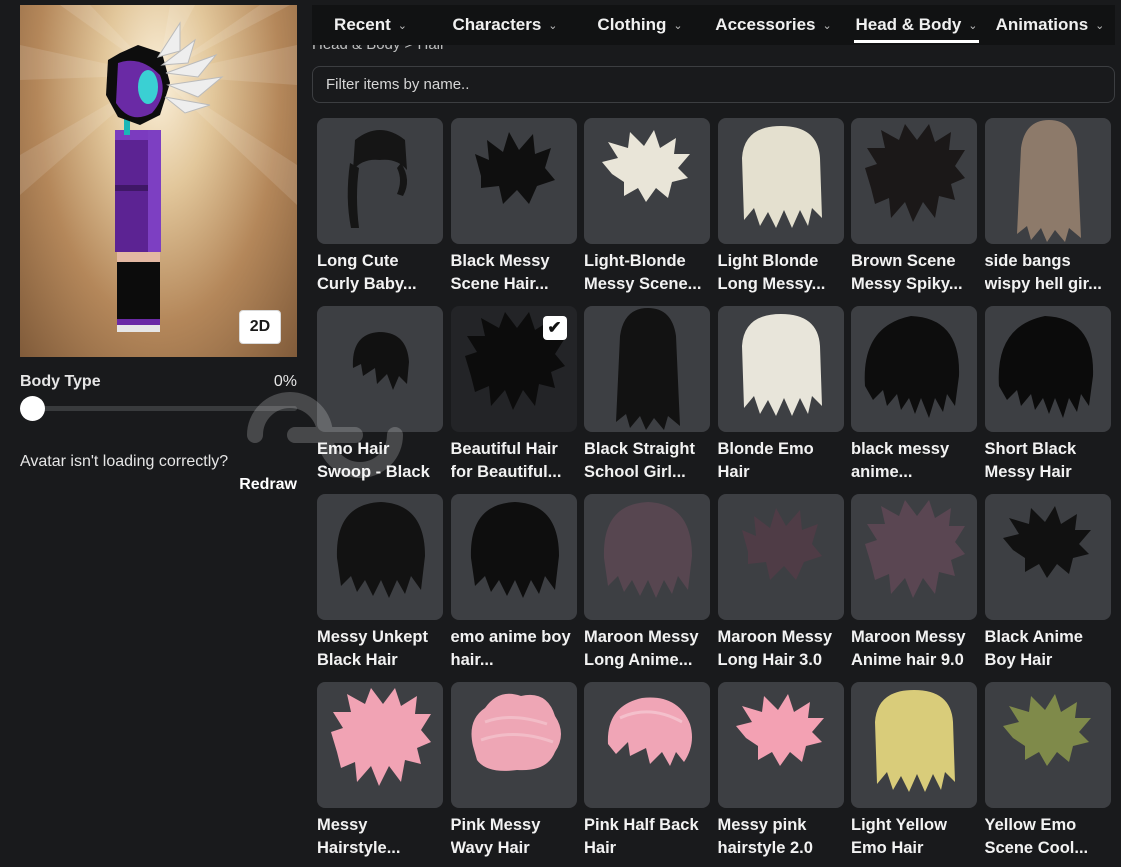  I want to click on catalog-item: Black Anime Boy Hair, so click(1047, 583).